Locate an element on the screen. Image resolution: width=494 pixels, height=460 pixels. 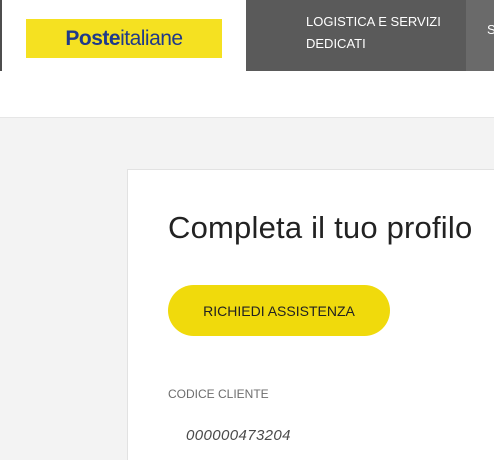
nav-item-logistica-label: LOGISTICA E SERVIZI DEDICATI is located at coordinates (373, 32).